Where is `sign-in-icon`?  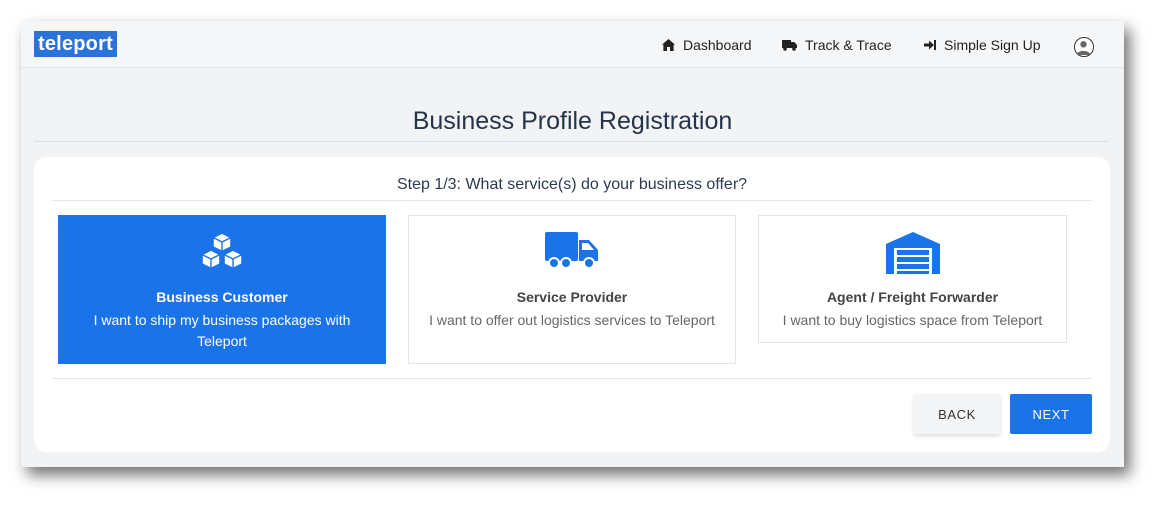 sign-in-icon is located at coordinates (930, 45).